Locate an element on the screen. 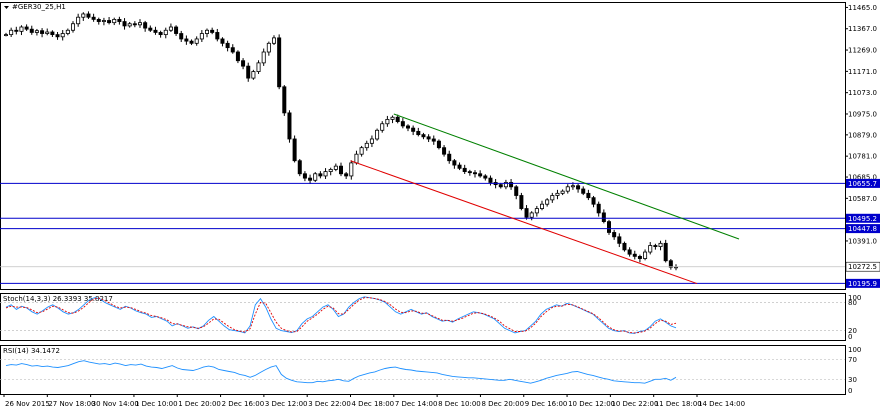  time-tick-label: 7 Dec 14:00 is located at coordinates (416, 404).